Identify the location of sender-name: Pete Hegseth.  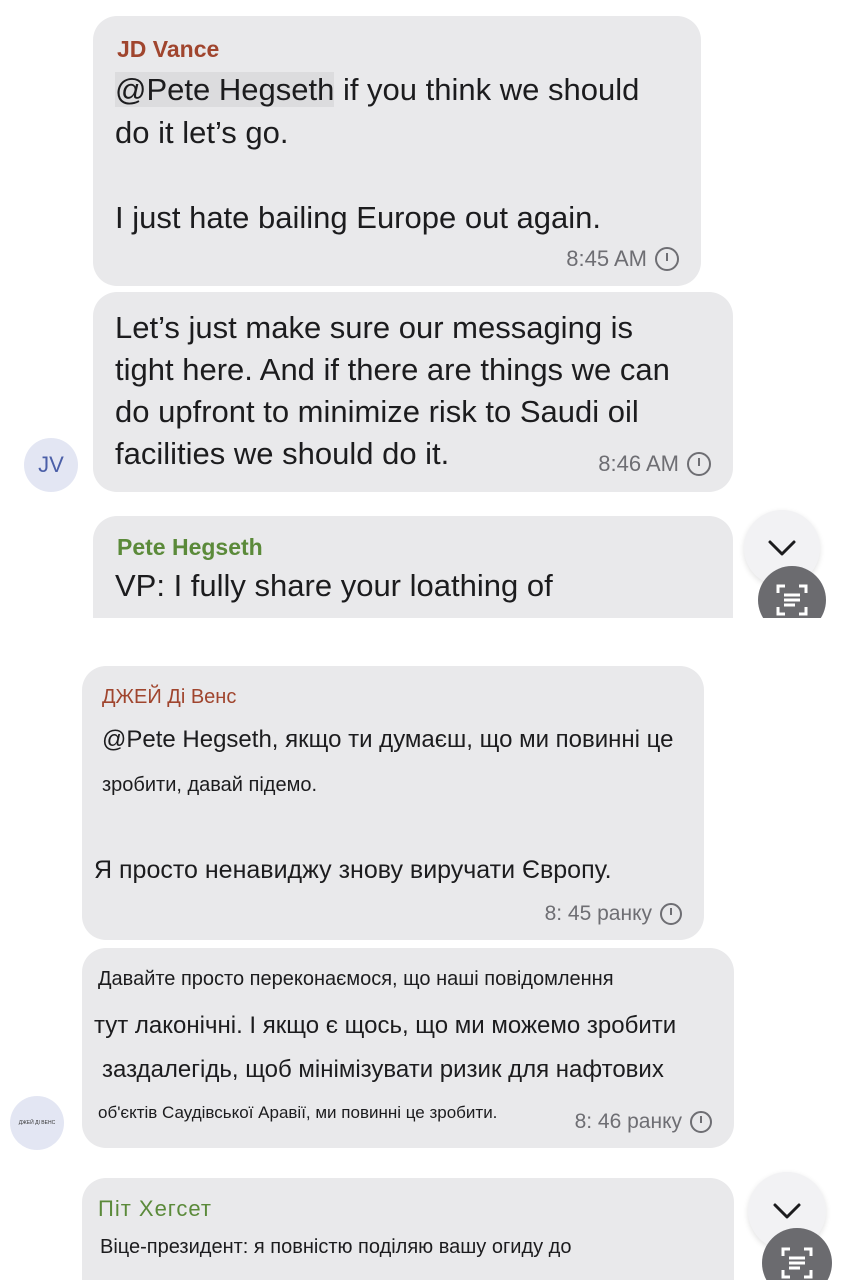
(190, 547).